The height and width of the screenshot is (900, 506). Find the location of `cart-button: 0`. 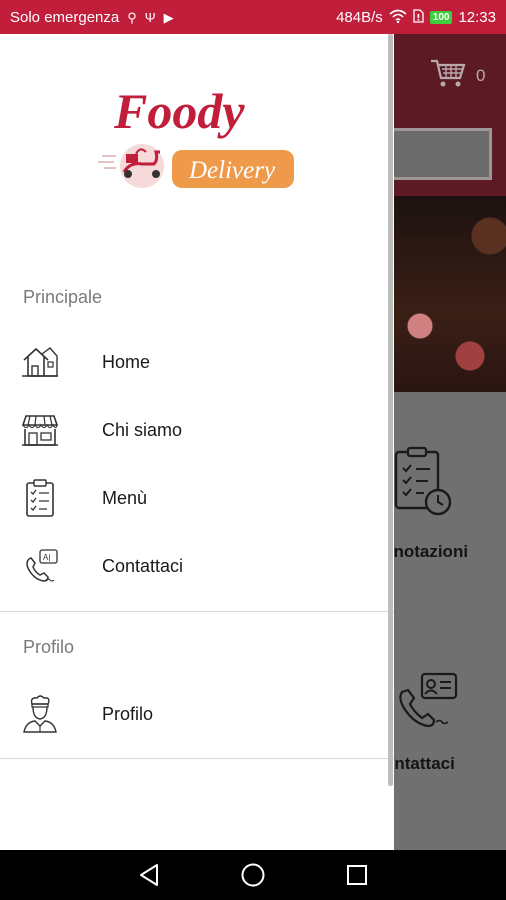

cart-button: 0 is located at coordinates (457, 75).